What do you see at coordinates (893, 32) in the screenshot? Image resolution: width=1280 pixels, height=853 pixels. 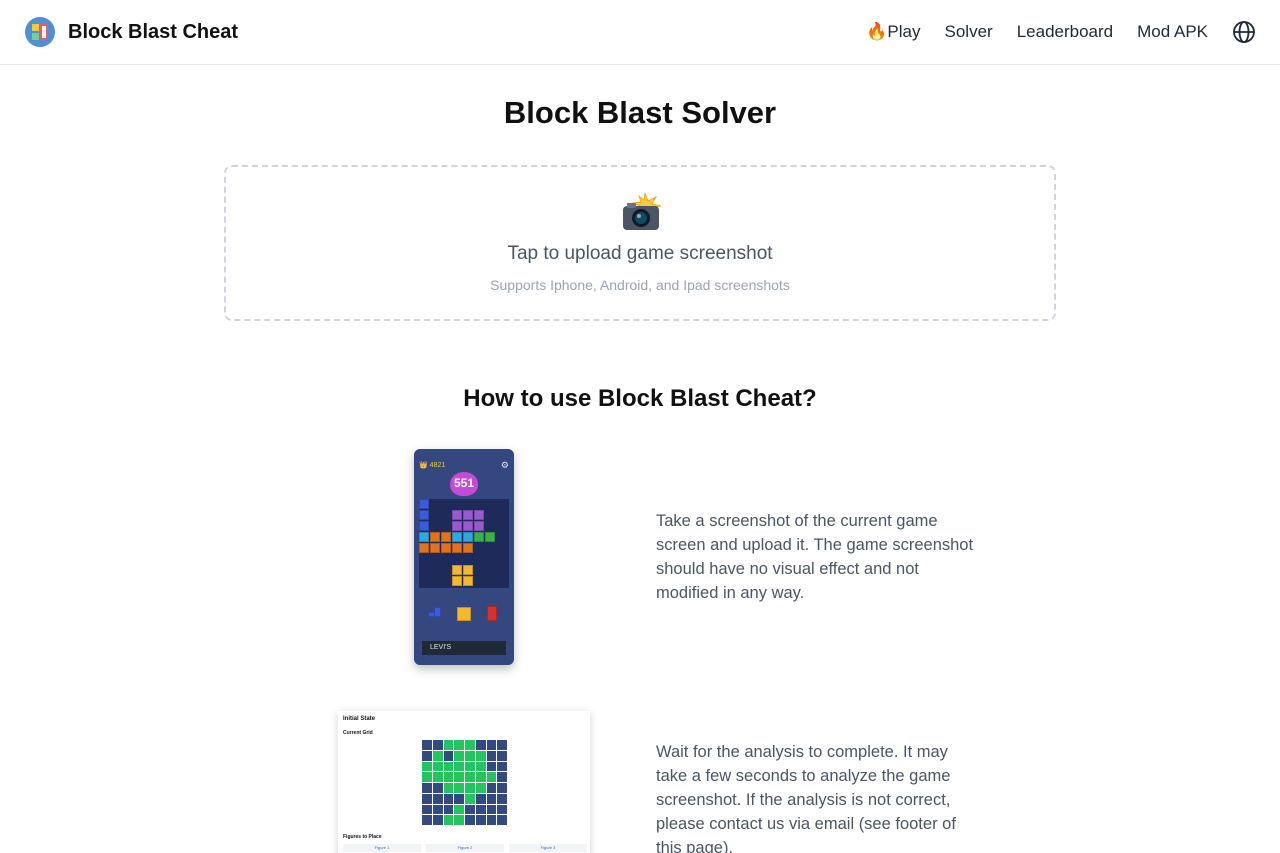 I see `nav-play: 🔥Play` at bounding box center [893, 32].